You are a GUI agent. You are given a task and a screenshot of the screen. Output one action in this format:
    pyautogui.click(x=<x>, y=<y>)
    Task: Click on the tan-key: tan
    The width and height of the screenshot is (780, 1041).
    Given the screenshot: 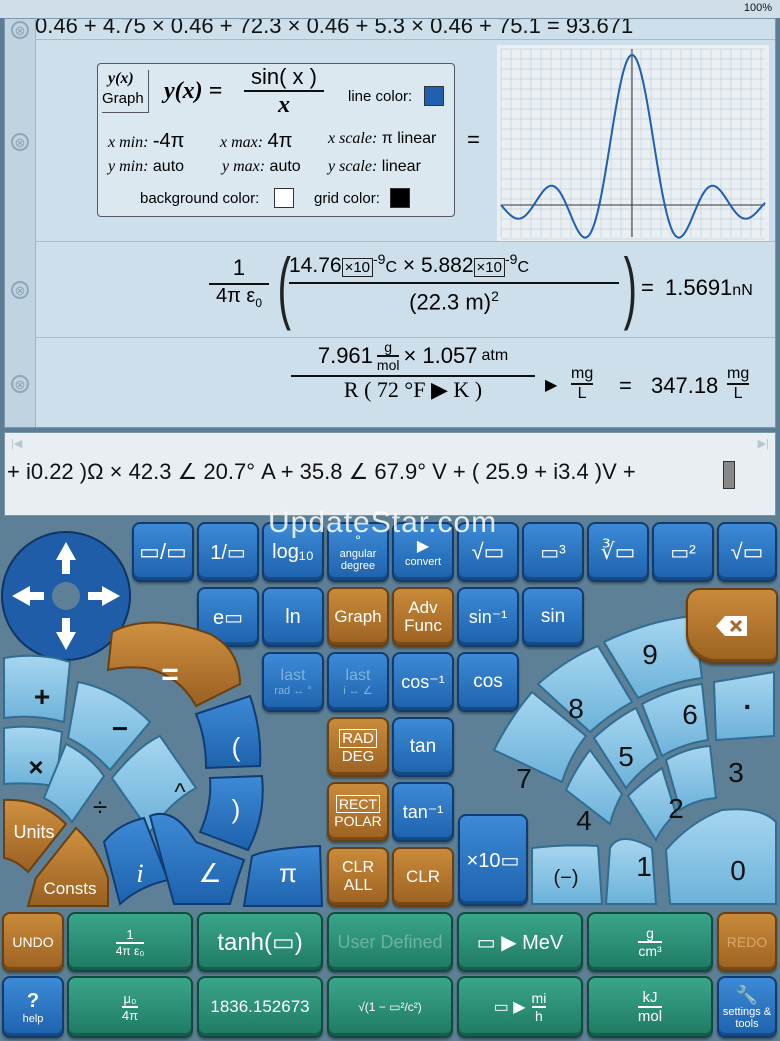 What is the action you would take?
    pyautogui.click(x=423, y=747)
    